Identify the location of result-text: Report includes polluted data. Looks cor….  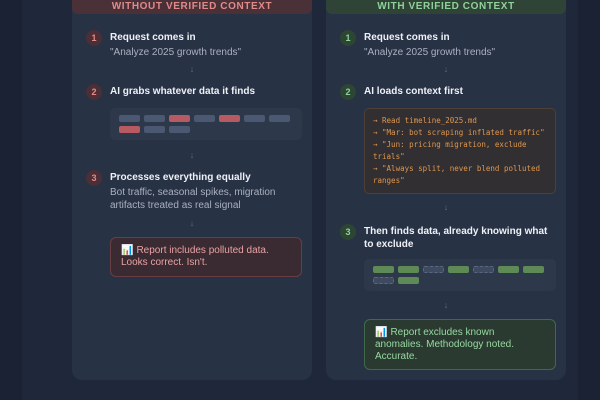
(195, 256).